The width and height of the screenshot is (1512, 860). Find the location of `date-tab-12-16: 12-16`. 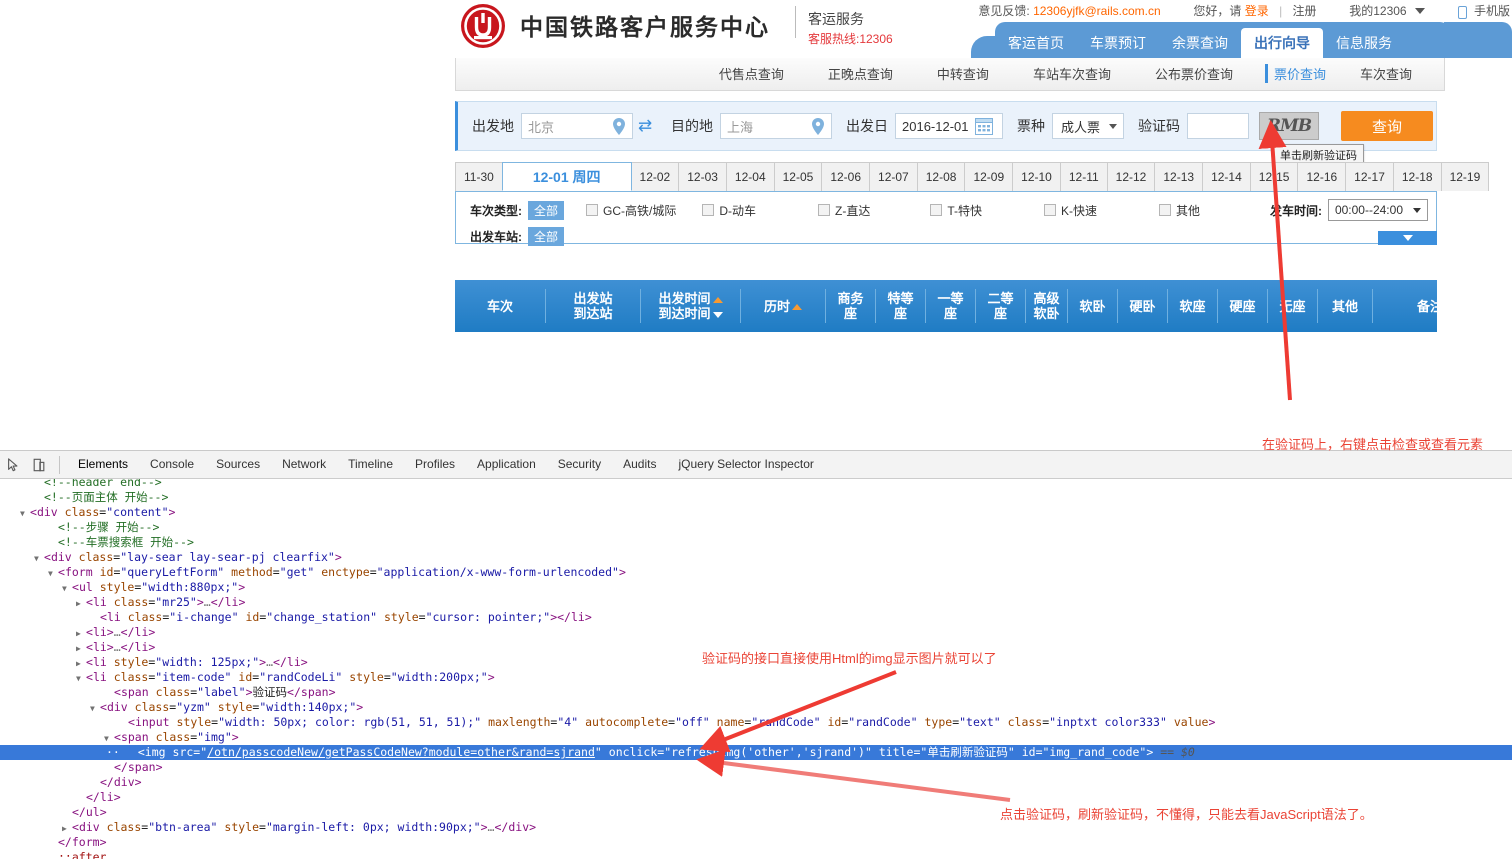

date-tab-12-16: 12-16 is located at coordinates (1322, 176).